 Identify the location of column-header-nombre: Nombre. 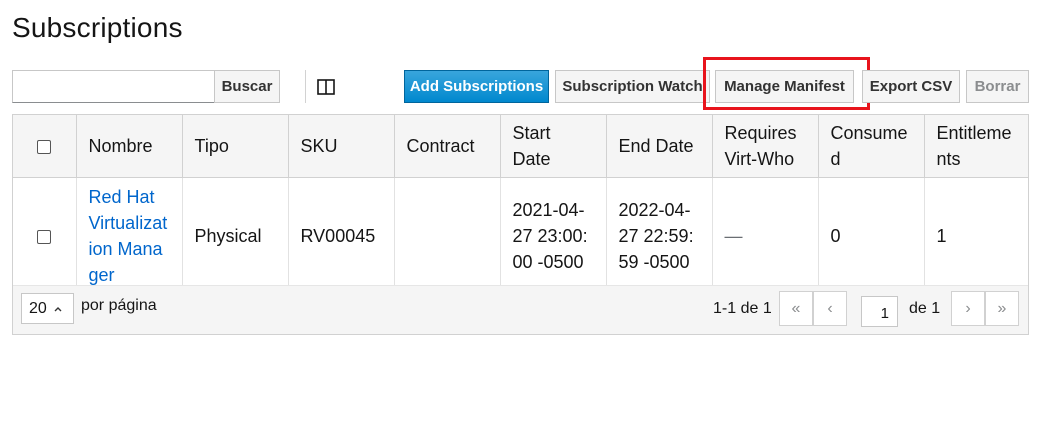
(129, 146).